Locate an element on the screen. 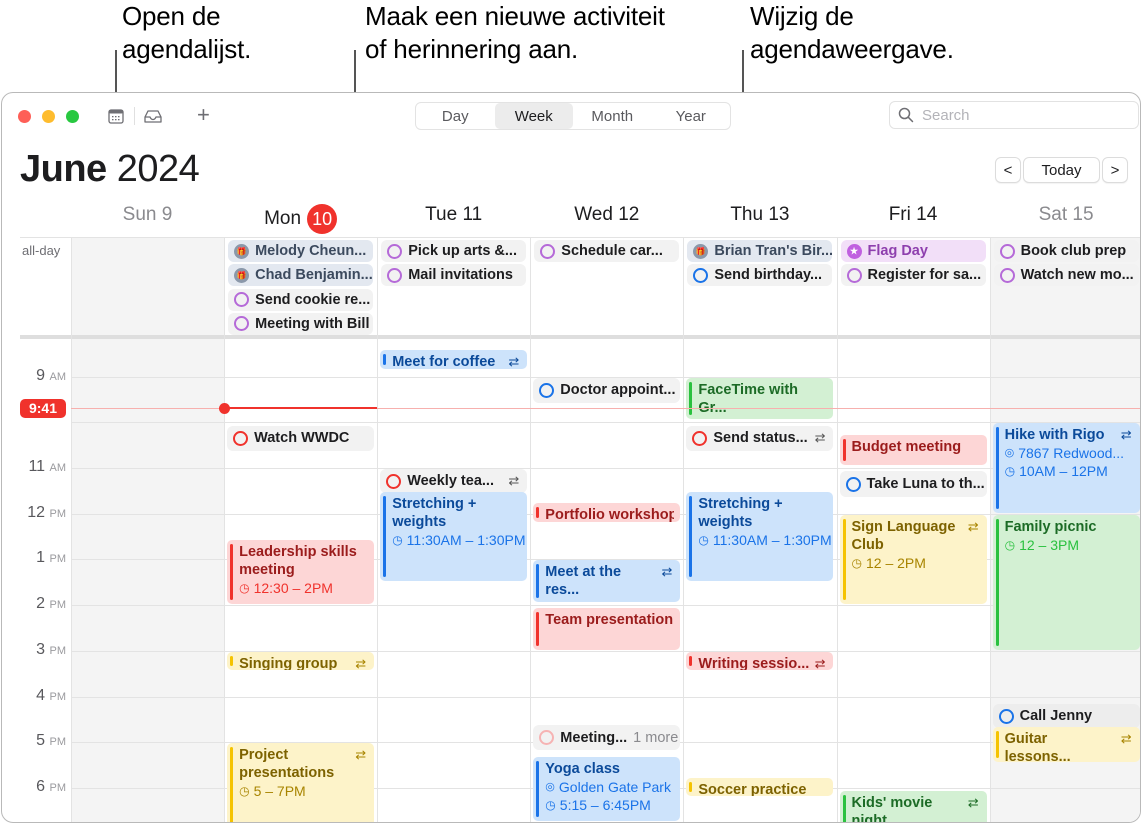  add-icon: + is located at coordinates (203, 115).